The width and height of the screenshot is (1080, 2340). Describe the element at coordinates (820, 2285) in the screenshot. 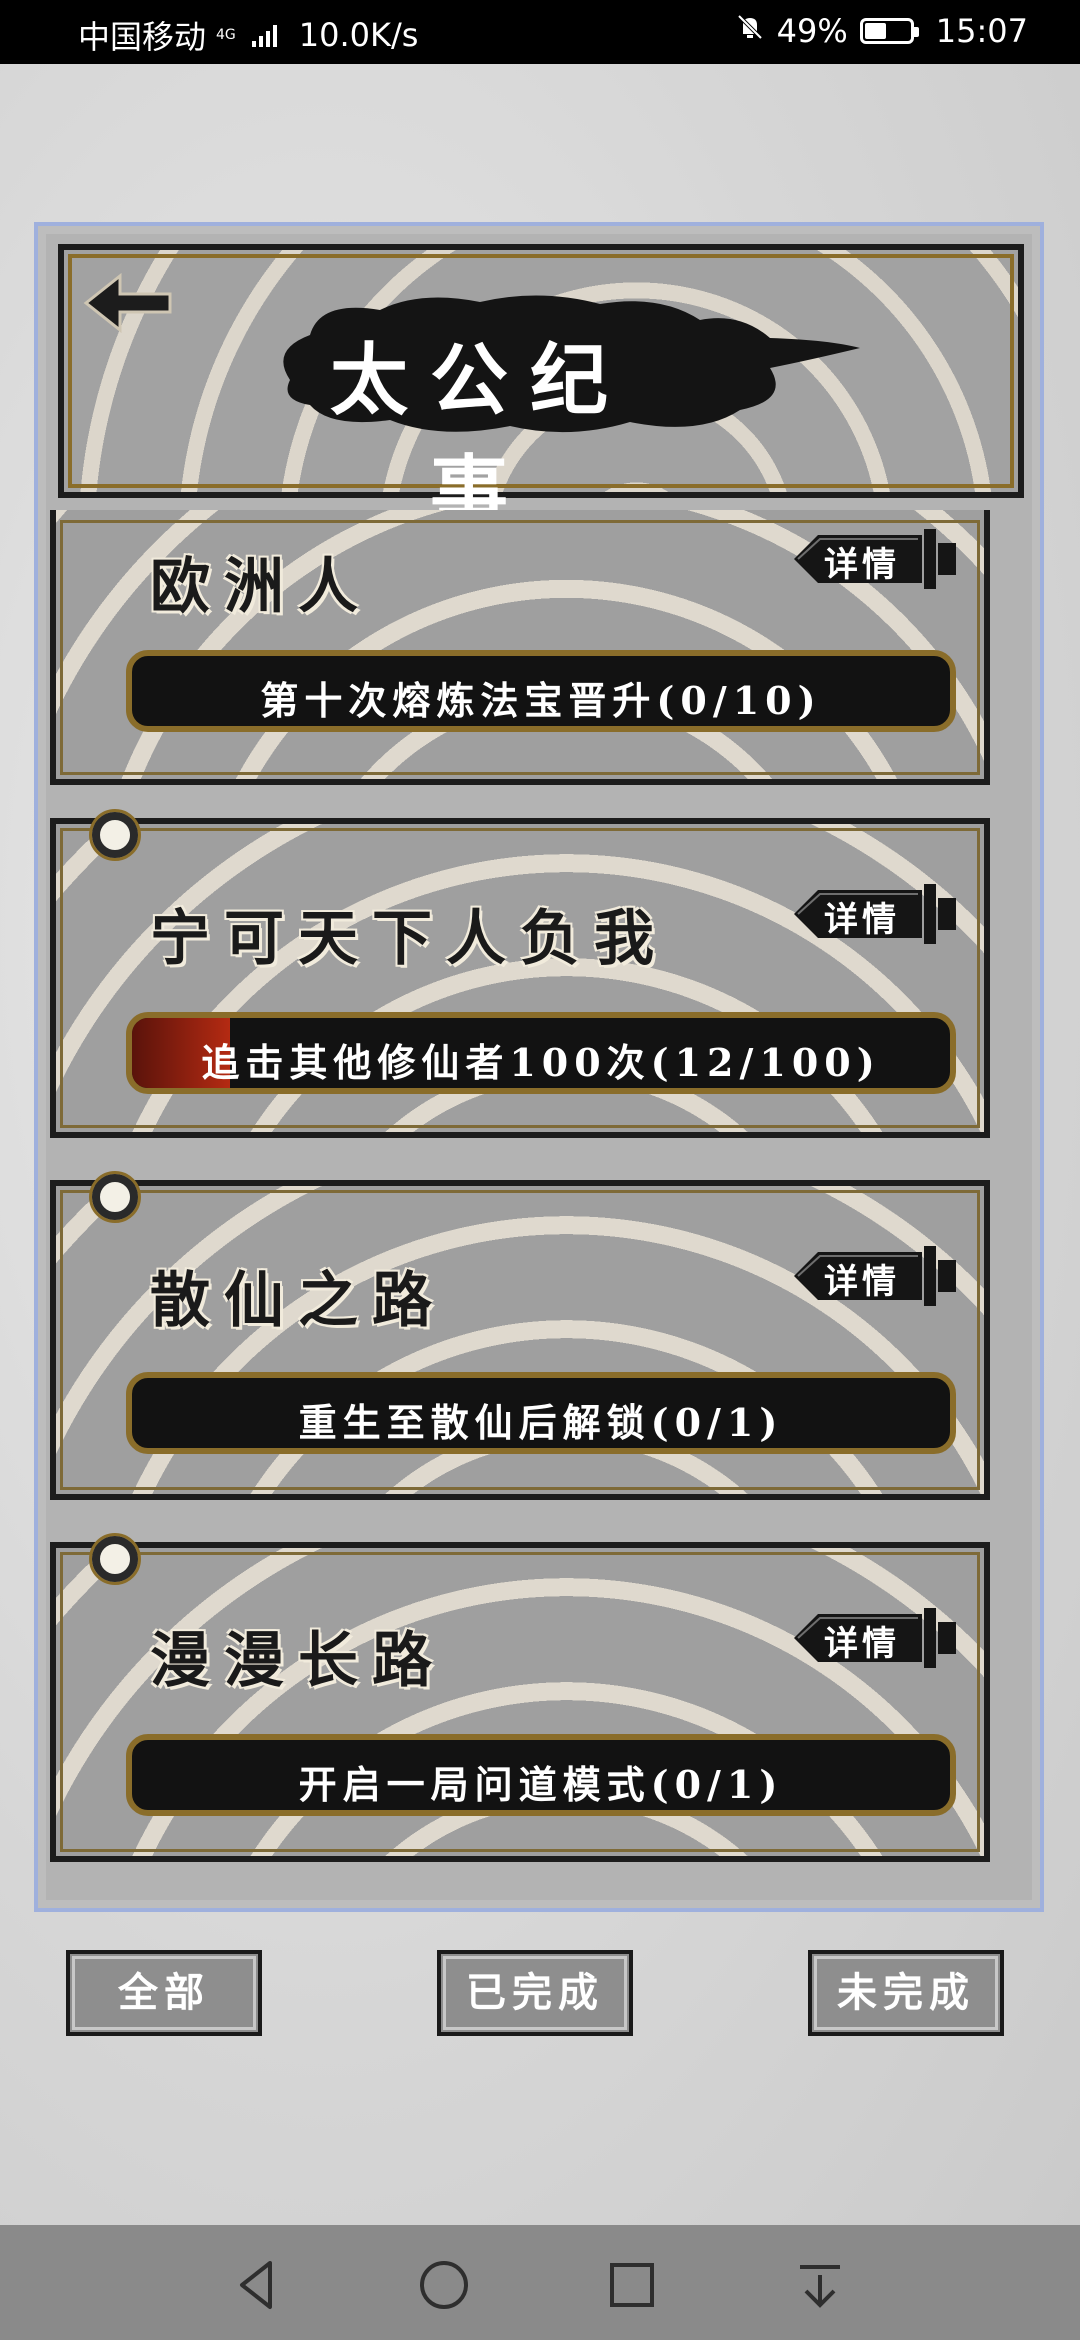

I see `notification-pull-icon` at that location.